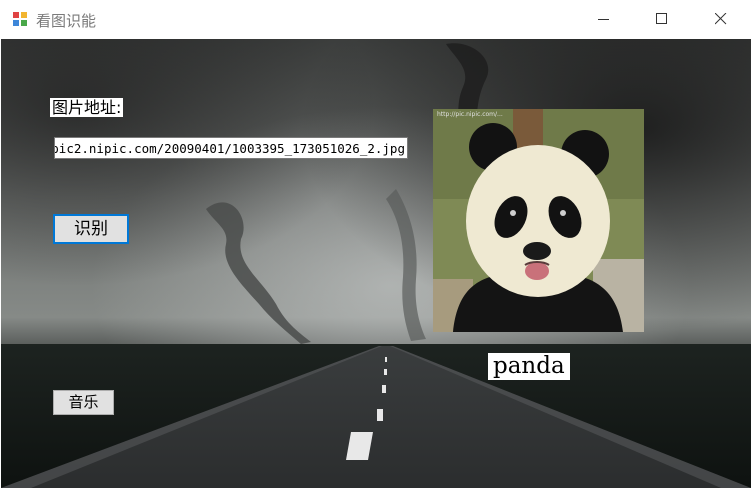  Describe the element at coordinates (66, 21) in the screenshot. I see `window-title: 看图识能` at that location.